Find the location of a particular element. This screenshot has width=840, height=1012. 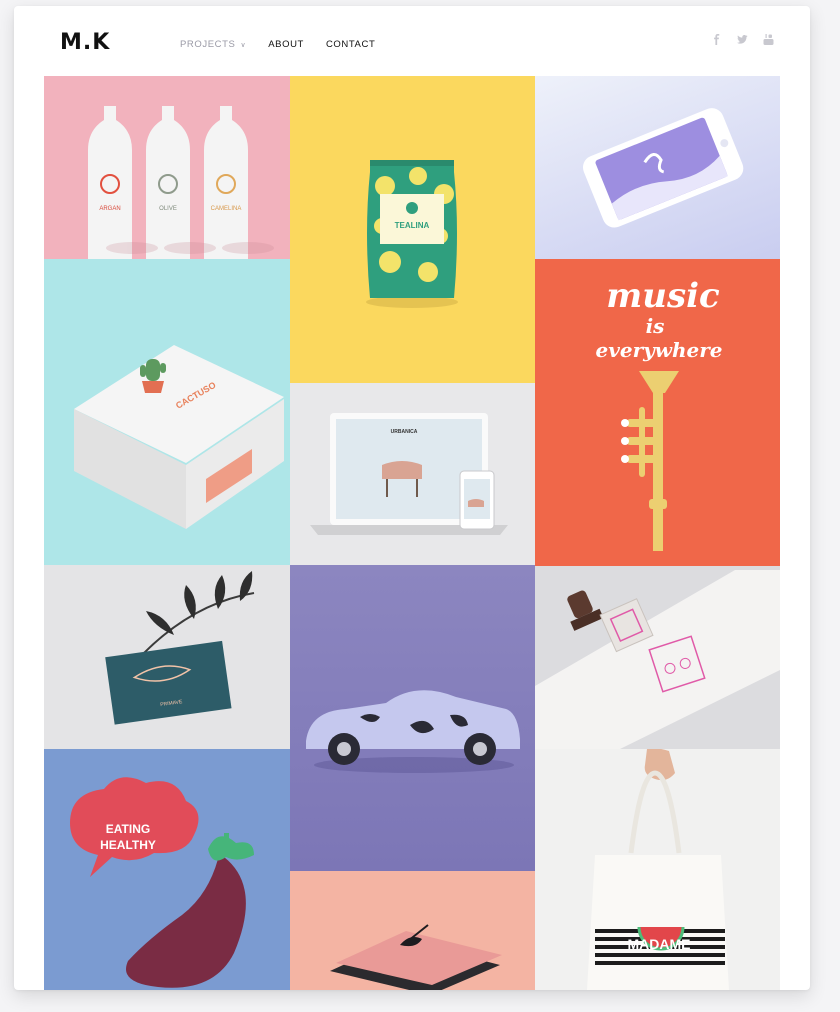

social-links is located at coordinates (742, 39).